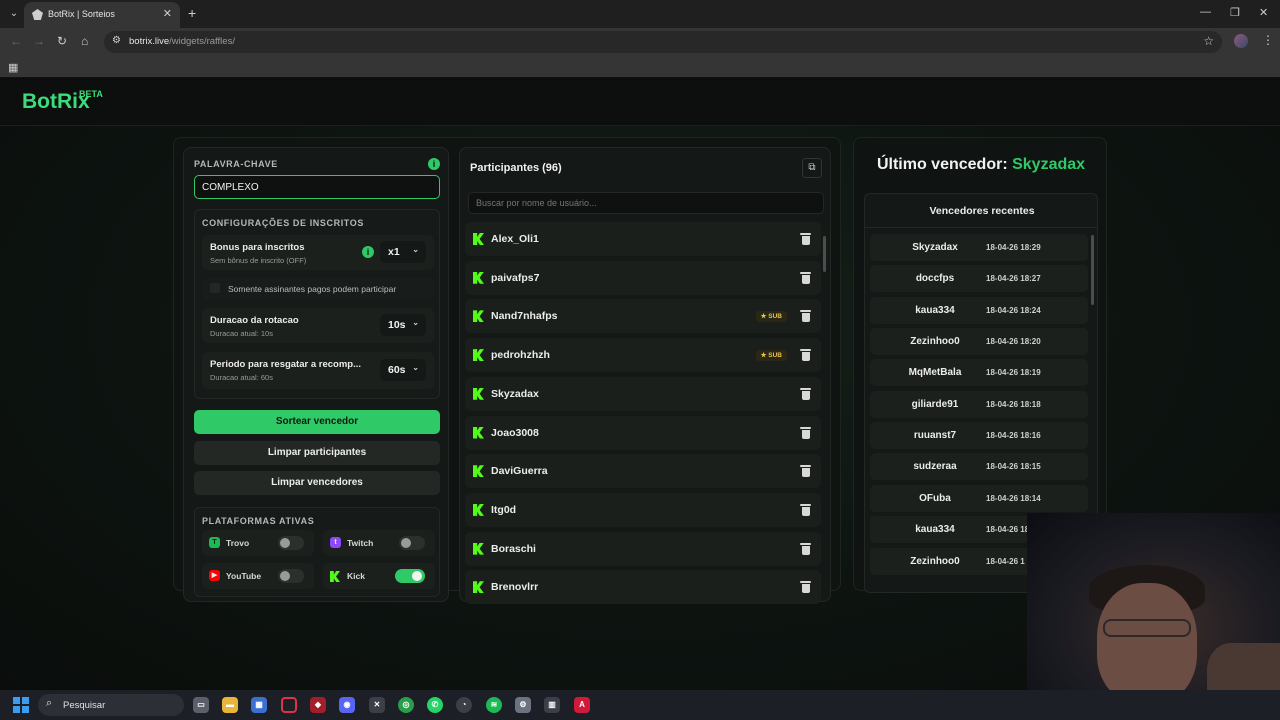  What do you see at coordinates (116, 40) in the screenshot?
I see `site-settings-icon: ⚙` at bounding box center [116, 40].